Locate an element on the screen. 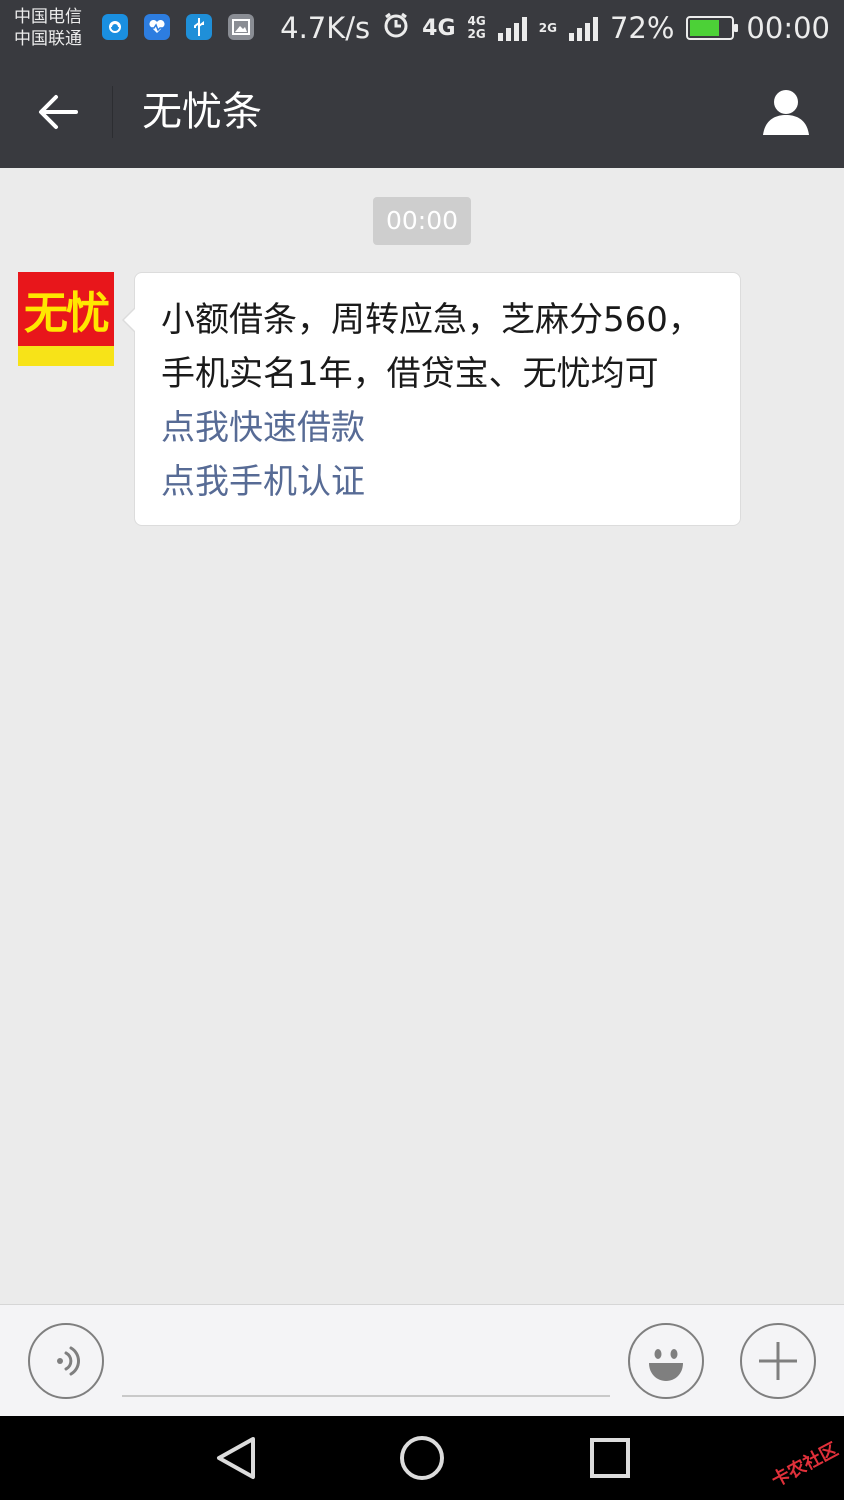  network-stack-a-bottom: 2G is located at coordinates (476, 34).